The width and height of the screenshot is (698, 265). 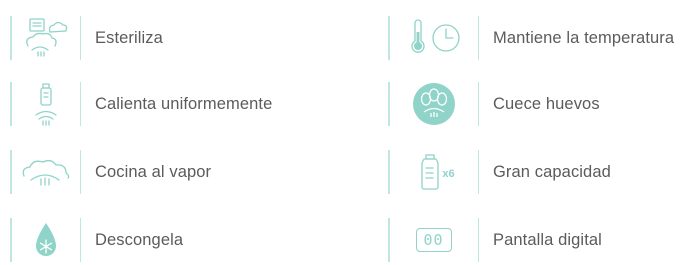 What do you see at coordinates (434, 172) in the screenshot?
I see `bottle-x6-icon: x6` at bounding box center [434, 172].